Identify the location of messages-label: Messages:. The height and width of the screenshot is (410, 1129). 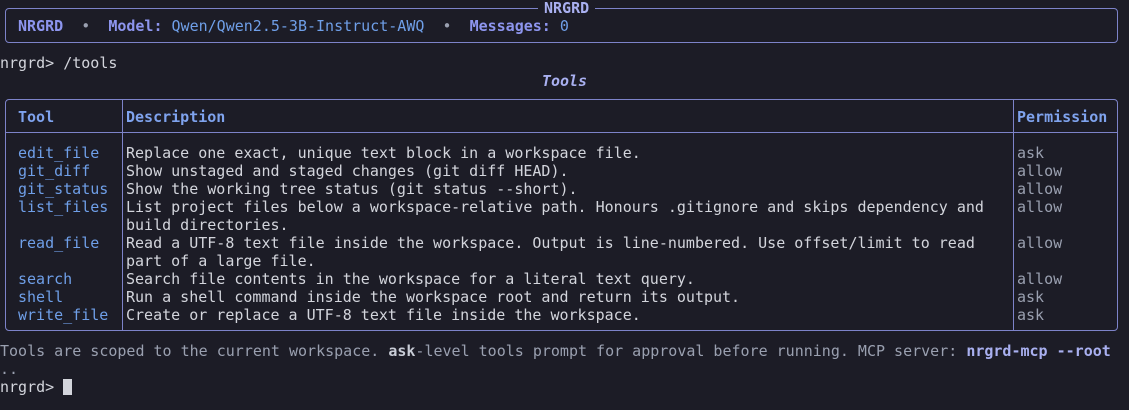
(510, 26).